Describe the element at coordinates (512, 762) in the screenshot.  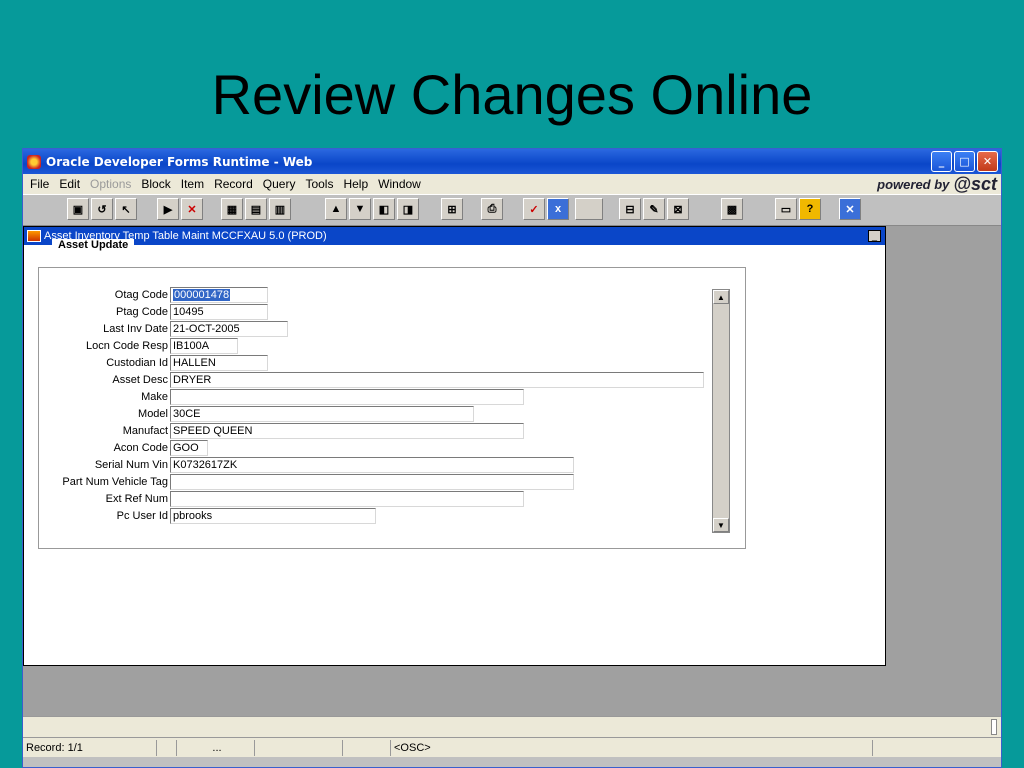
I see `background-window` at that location.